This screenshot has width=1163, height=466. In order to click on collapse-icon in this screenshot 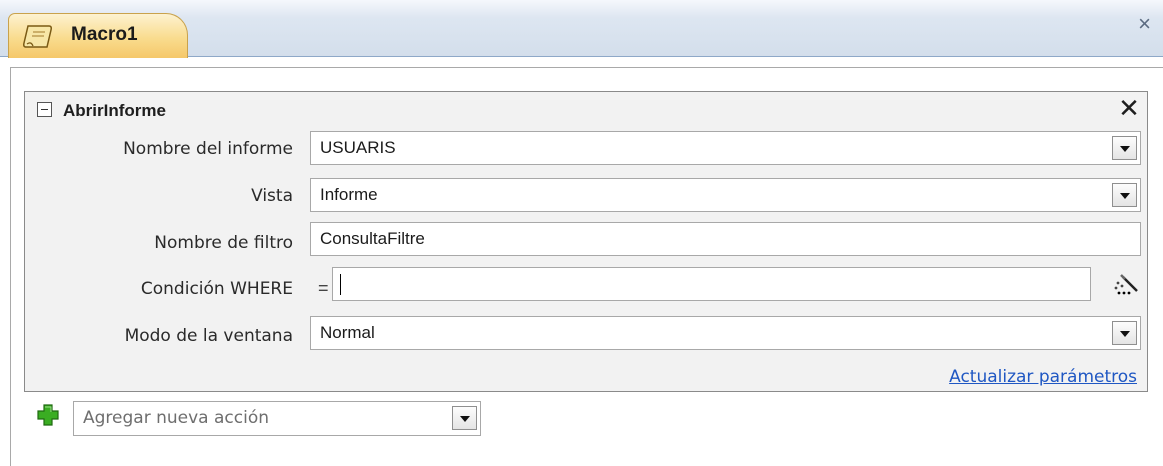, I will do `click(44, 109)`.